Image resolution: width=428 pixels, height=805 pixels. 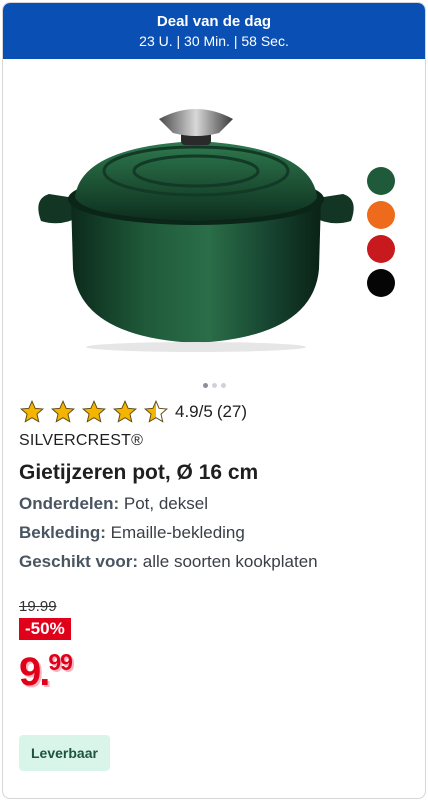 I want to click on attribute-row: Geschikt voor: alle soorten kookplaten, so click(x=168, y=561).